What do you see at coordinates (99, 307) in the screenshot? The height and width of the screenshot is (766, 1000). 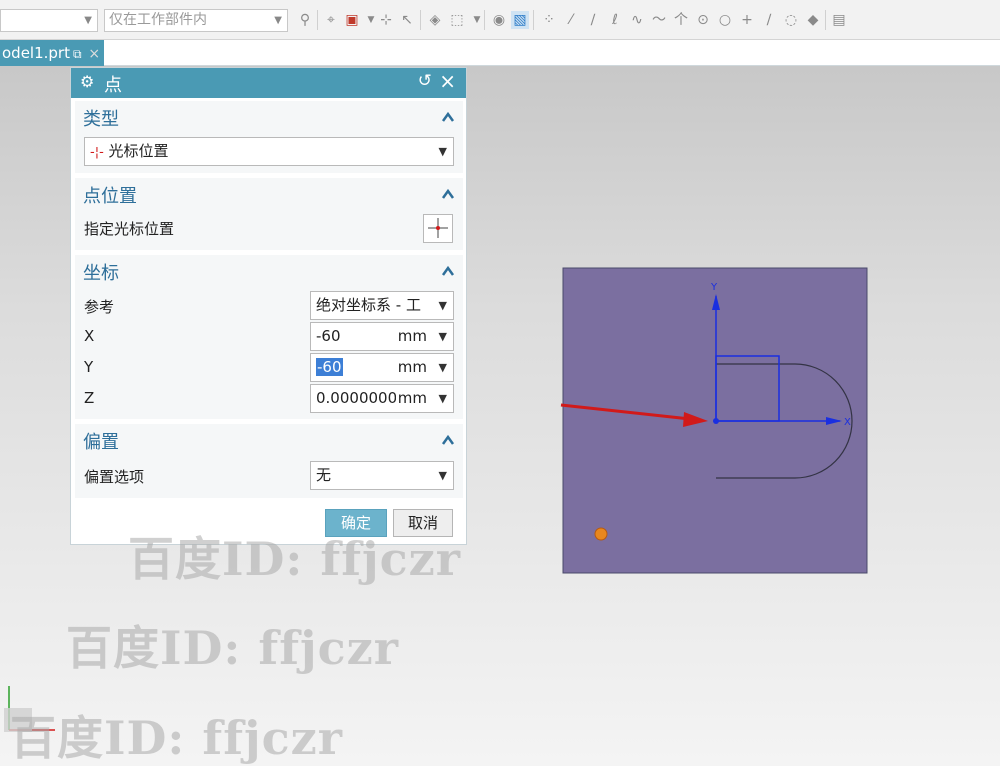 I see `reference-label: 参考` at bounding box center [99, 307].